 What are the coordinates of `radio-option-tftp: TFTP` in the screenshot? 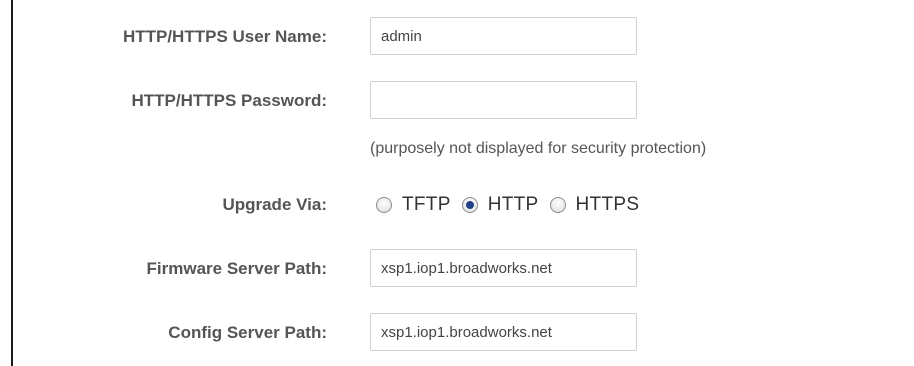 It's located at (413, 205).